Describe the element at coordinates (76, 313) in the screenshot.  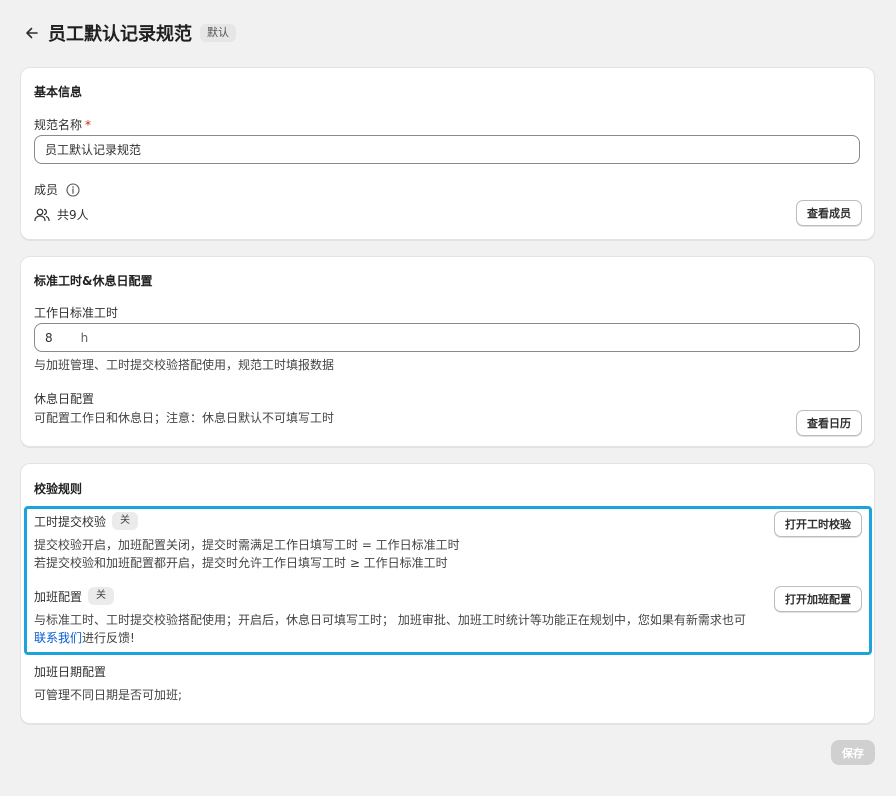
I see `hours-label: 工作日标准工时` at that location.